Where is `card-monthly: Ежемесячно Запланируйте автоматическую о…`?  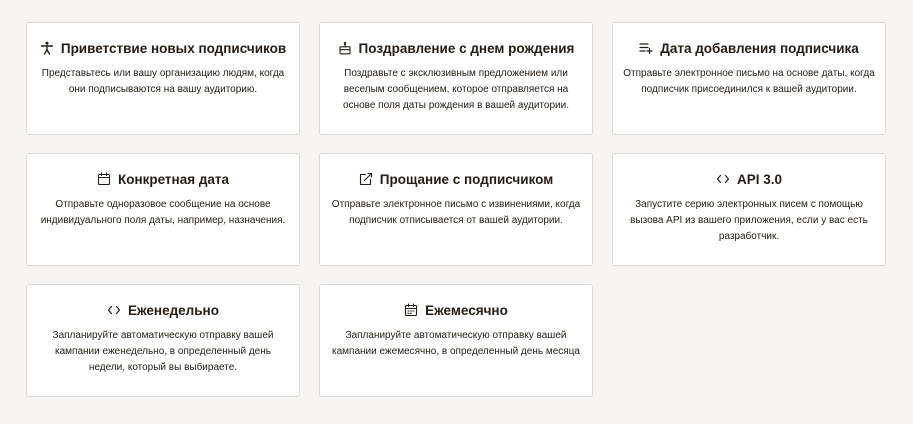 card-monthly: Ежемесячно Запланируйте автоматическую о… is located at coordinates (456, 340).